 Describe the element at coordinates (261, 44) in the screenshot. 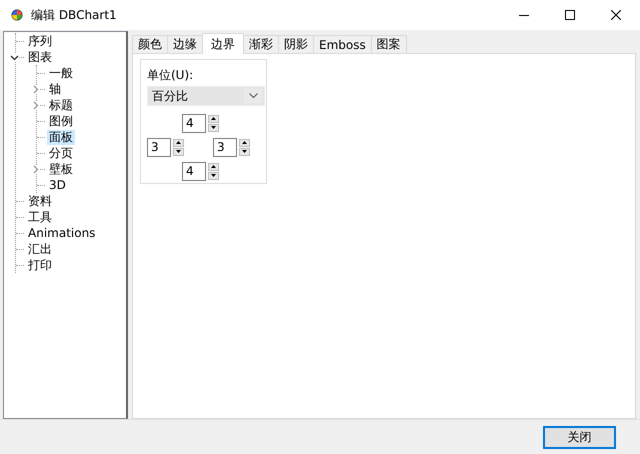

I see `tab: 渐彩` at that location.